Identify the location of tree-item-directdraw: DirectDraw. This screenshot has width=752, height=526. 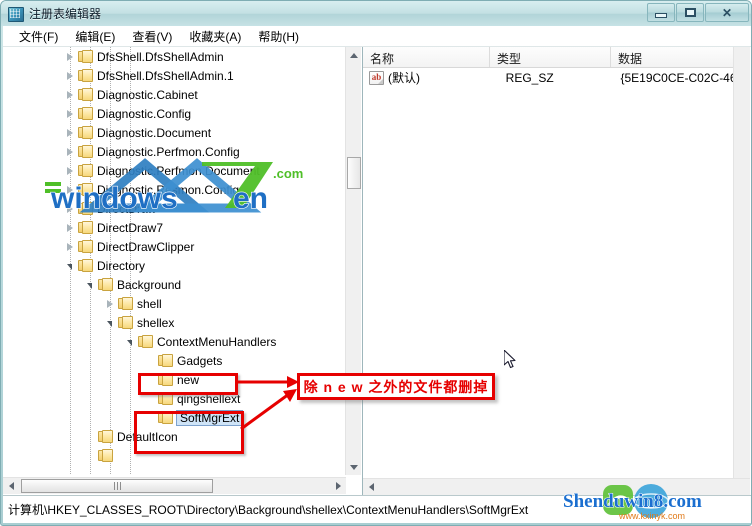
(174, 208).